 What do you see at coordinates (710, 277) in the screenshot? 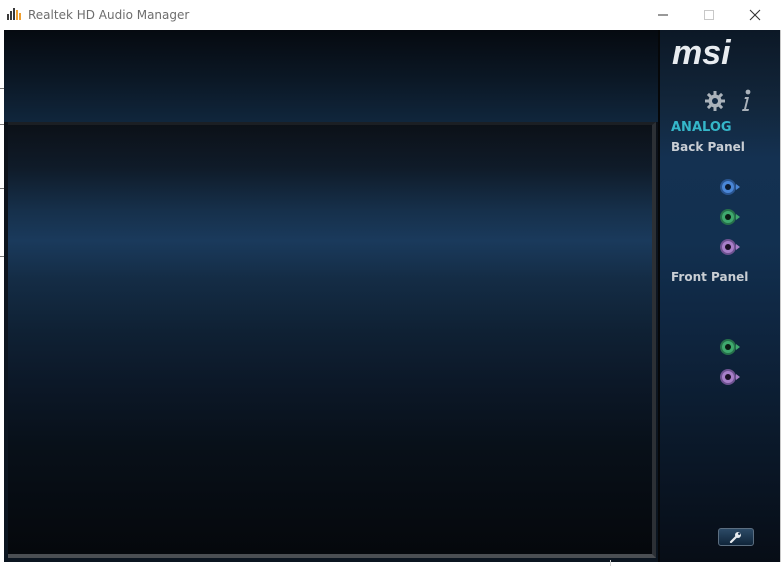
I see `front-panel-label: Front Panel` at bounding box center [710, 277].